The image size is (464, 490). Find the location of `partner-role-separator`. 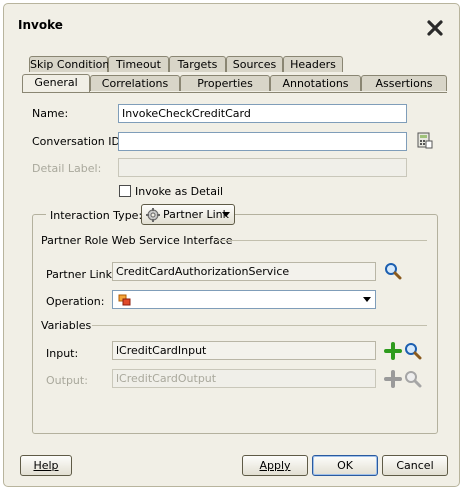

partner-role-separator is located at coordinates (322, 240).